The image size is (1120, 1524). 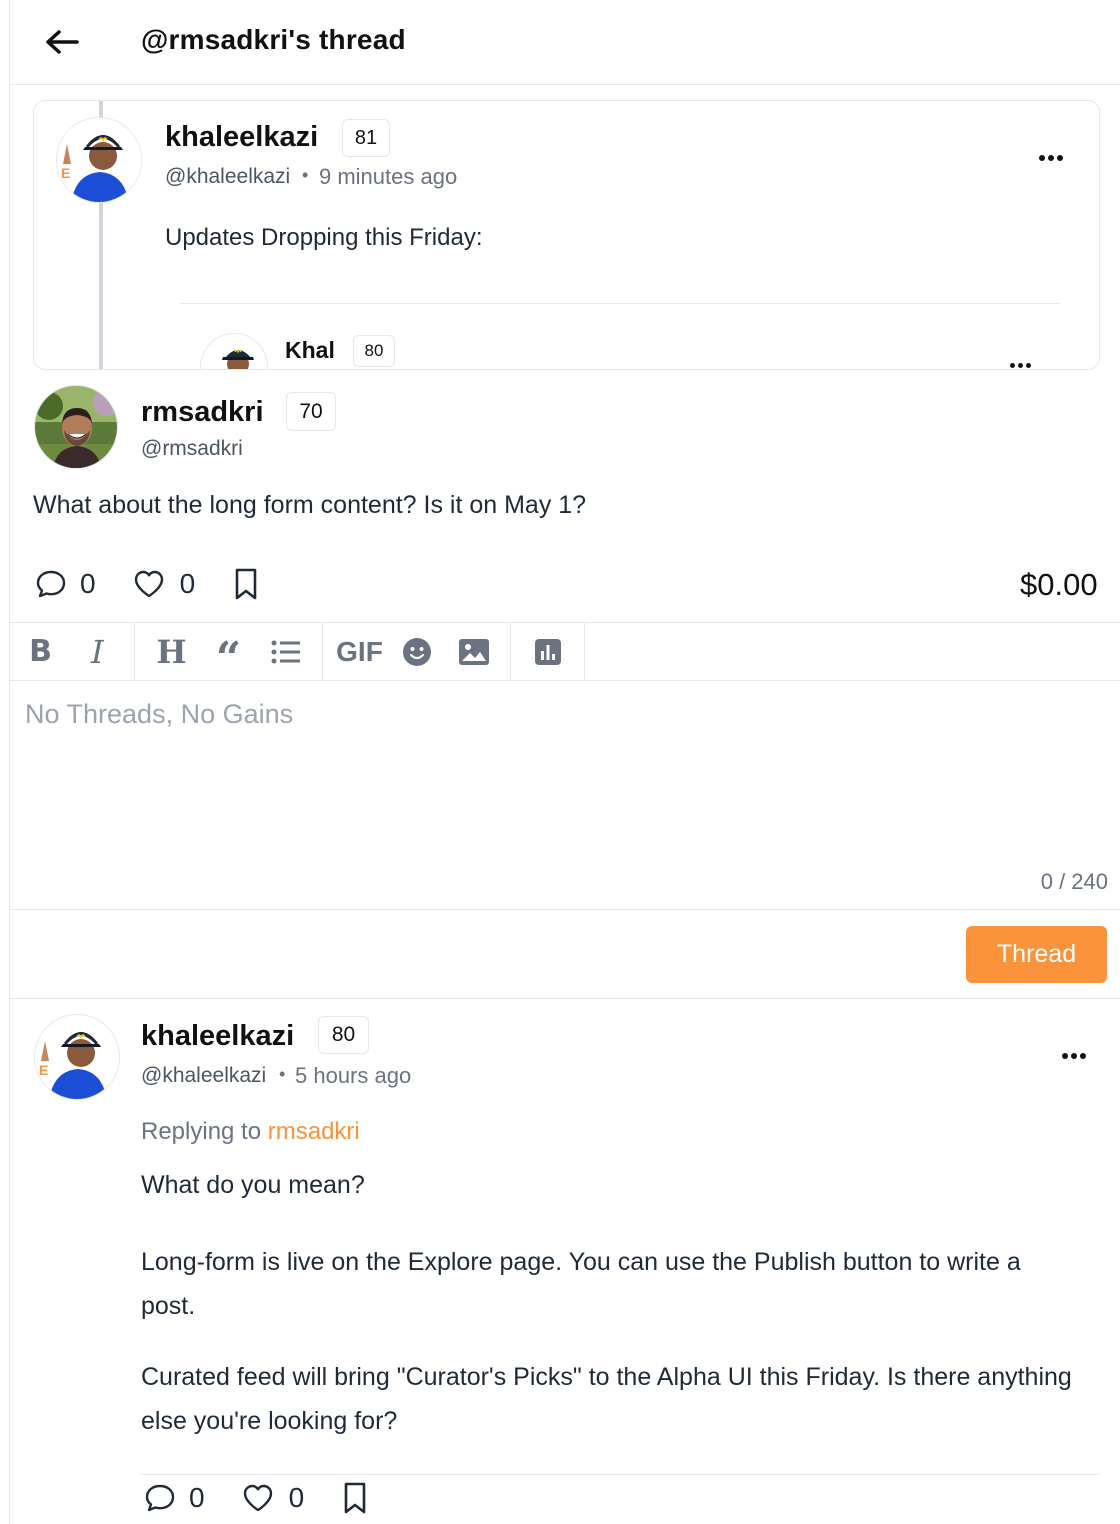 What do you see at coordinates (311, 411) in the screenshot?
I see `reputation-badge: 70` at bounding box center [311, 411].